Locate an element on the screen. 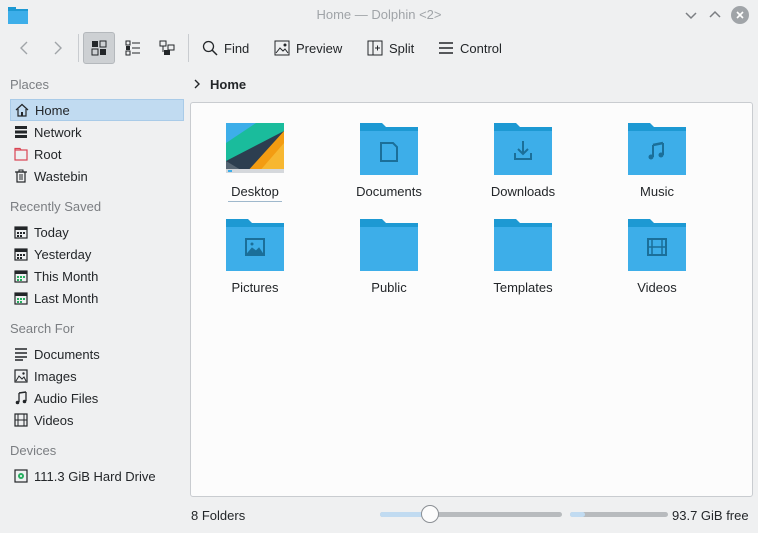 Image resolution: width=758 pixels, height=533 pixels. compact-view-button is located at coordinates (133, 48).